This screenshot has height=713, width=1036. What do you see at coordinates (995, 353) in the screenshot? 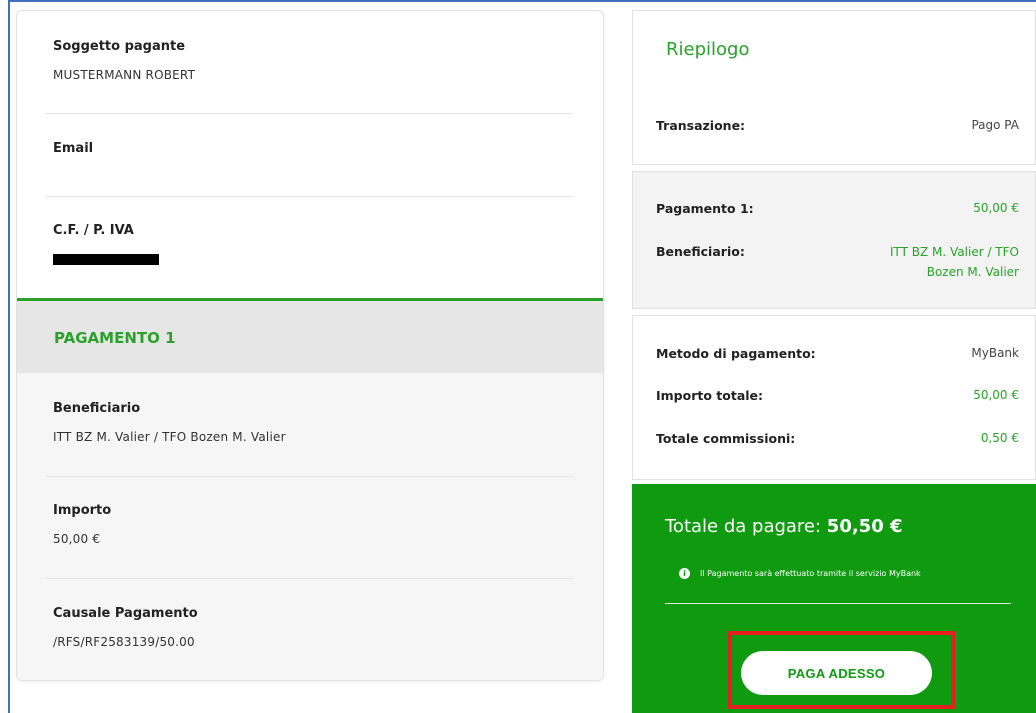
I see `method-value: MyBank` at bounding box center [995, 353].